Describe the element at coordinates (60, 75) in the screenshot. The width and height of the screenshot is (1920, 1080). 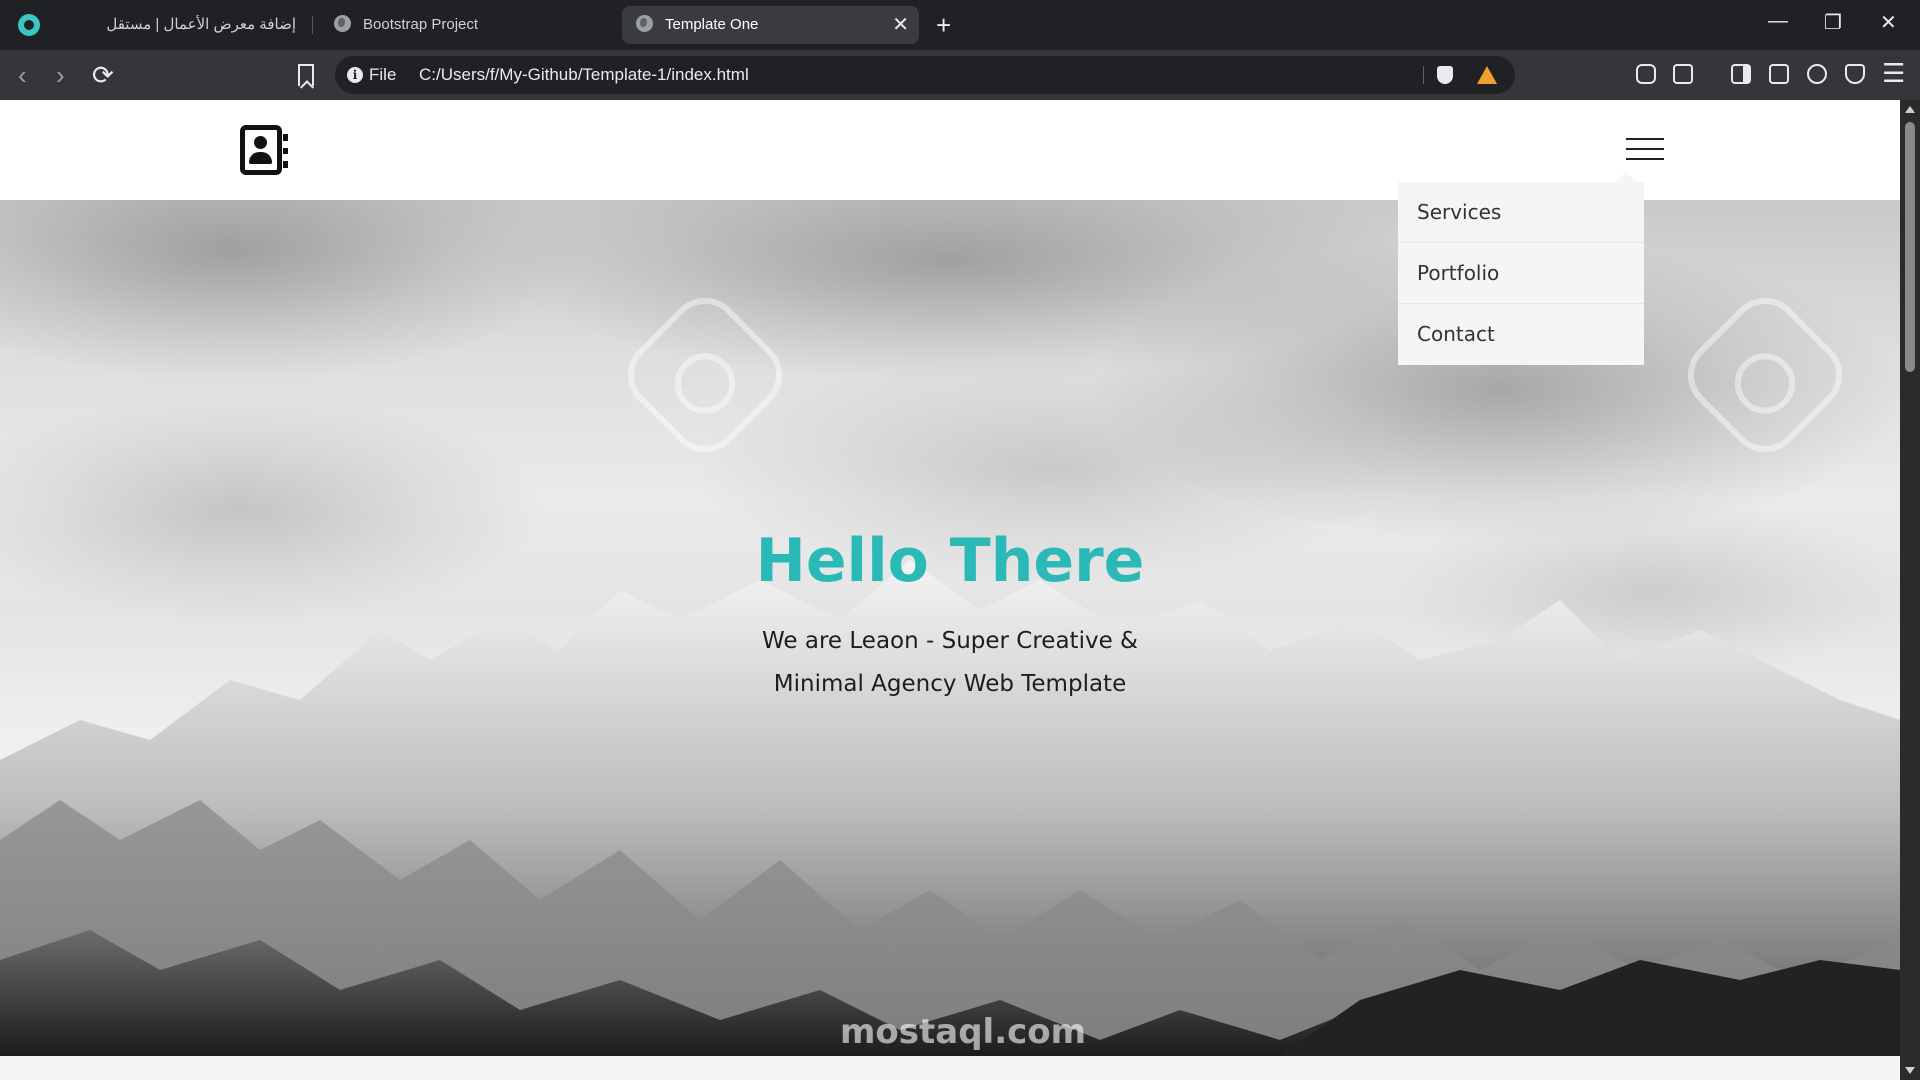
I see `forward-button: ›` at that location.